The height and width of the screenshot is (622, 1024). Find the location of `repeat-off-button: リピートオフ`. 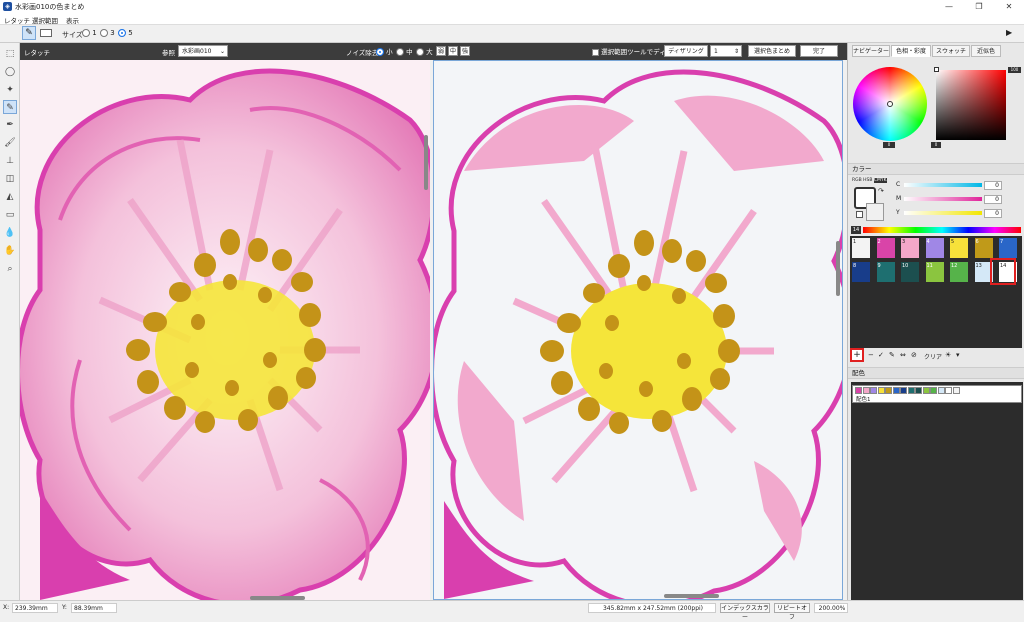

repeat-off-button: リピートオフ is located at coordinates (792, 612).